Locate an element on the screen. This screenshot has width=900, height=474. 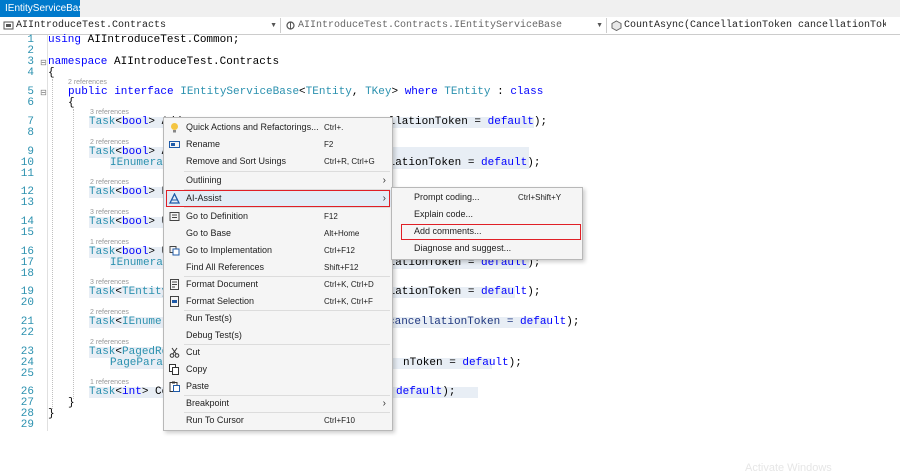
line-number: 11 is located at coordinates (27, 174).